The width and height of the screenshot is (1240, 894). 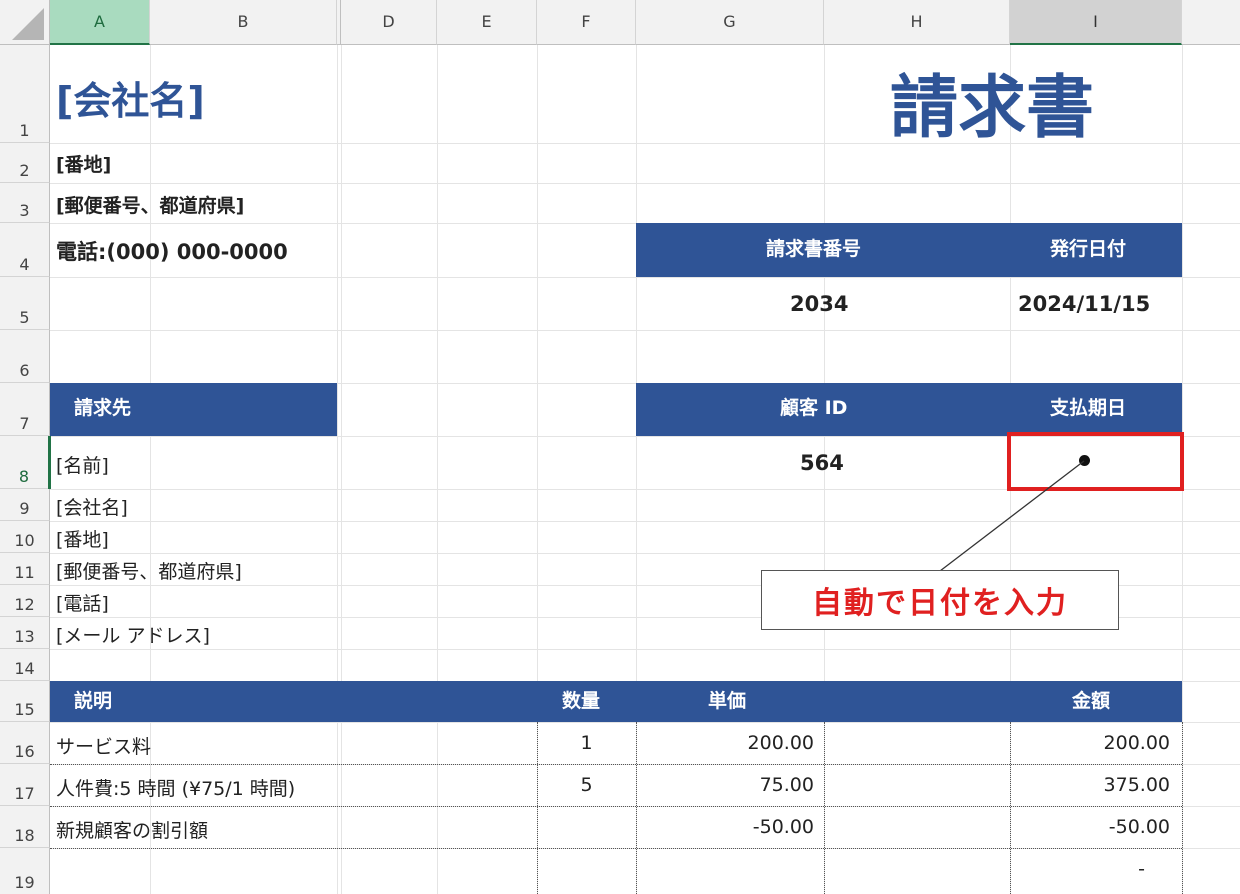 What do you see at coordinates (616, 701) in the screenshot?
I see `items-header-band` at bounding box center [616, 701].